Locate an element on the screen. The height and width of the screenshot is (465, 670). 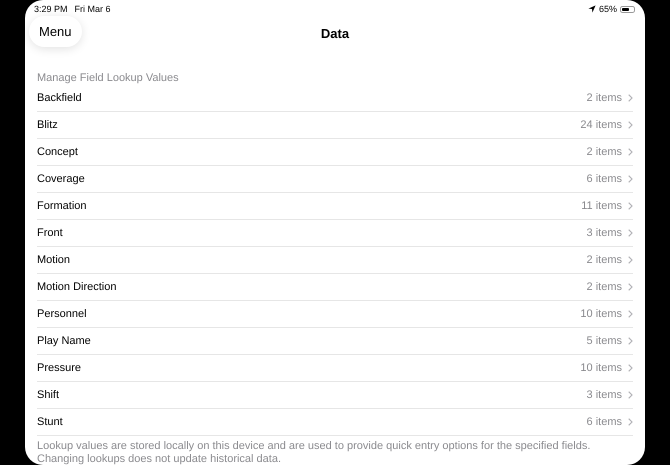
row-label: Front is located at coordinates (50, 233).